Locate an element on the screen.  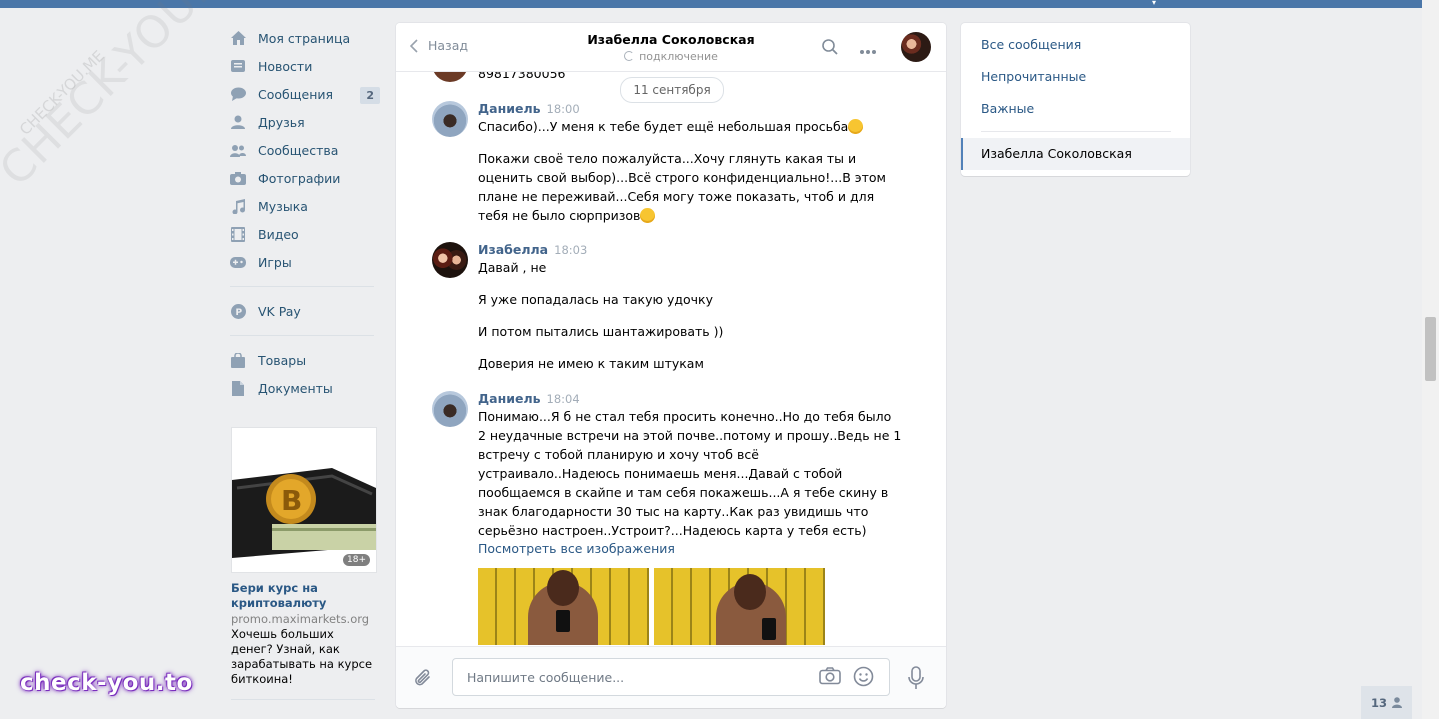
nav-item-my-page: Моя страница is located at coordinates (305, 38).